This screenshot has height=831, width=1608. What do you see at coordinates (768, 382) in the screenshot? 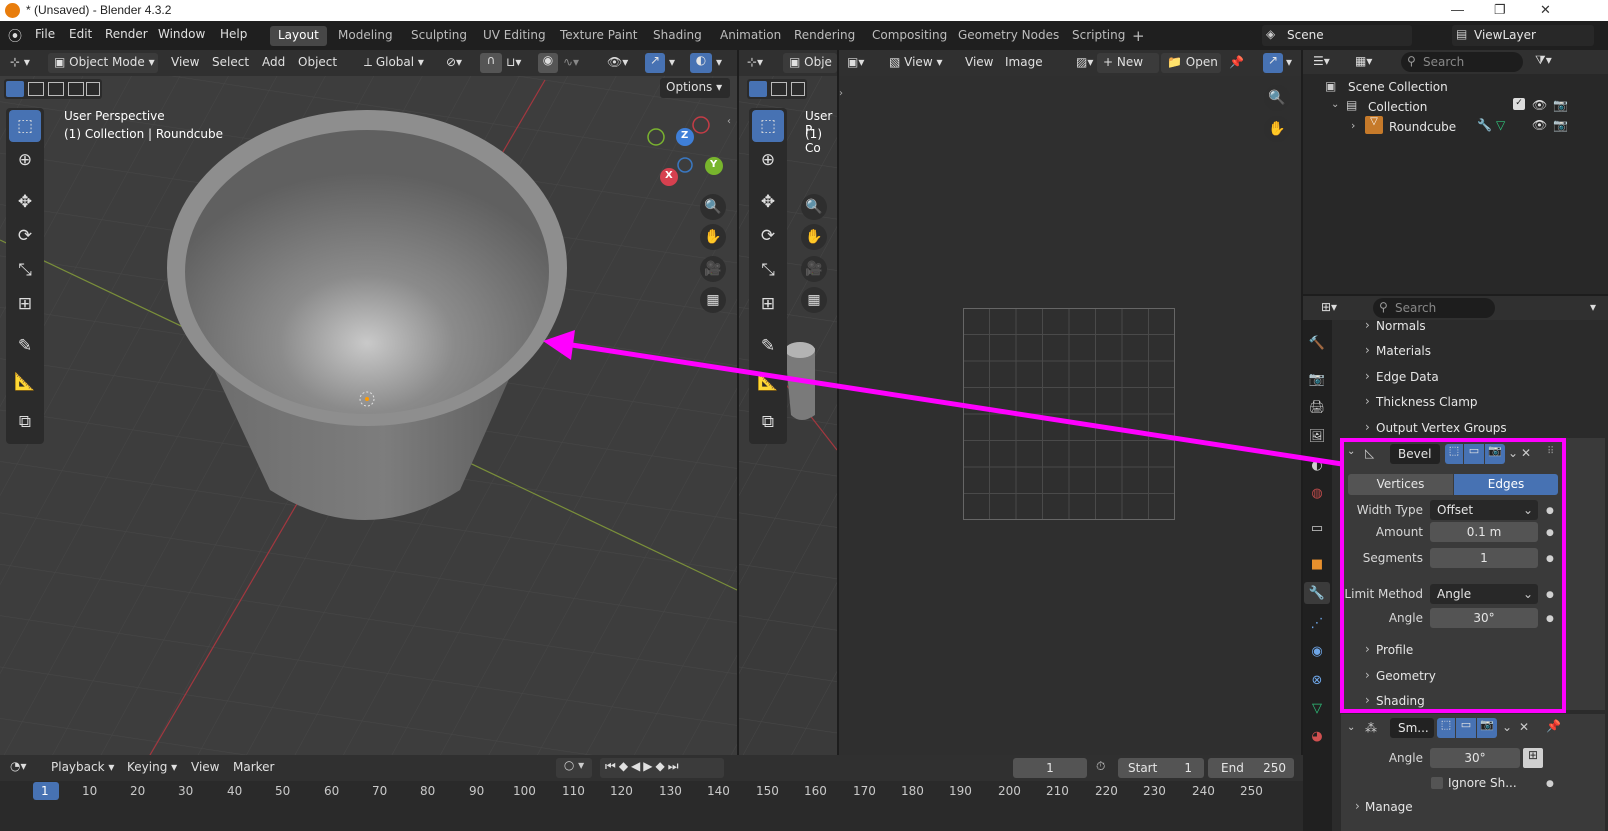
I see `measure-tool-icon-2: 📐` at bounding box center [768, 382].